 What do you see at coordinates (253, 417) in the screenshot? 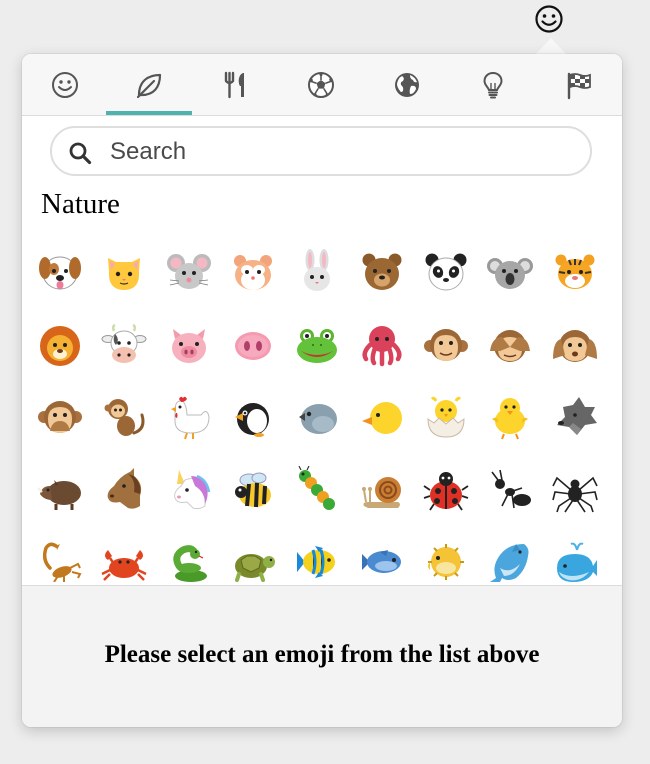
I see `emoji-penguin` at bounding box center [253, 417].